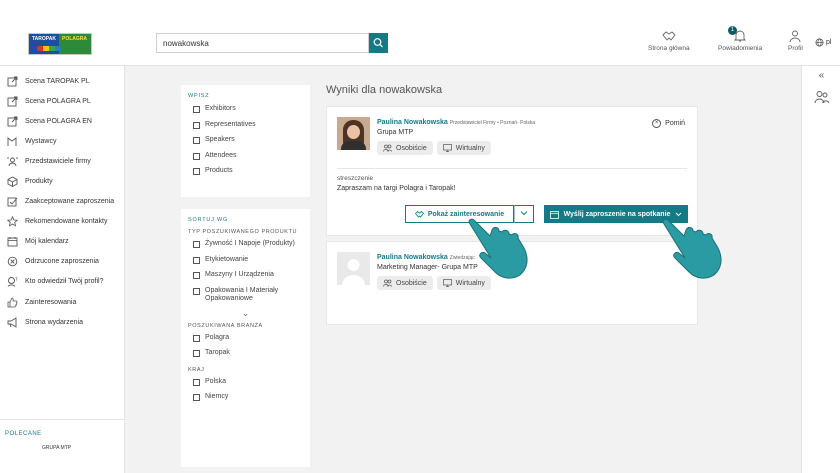 This screenshot has height=473, width=840. Describe the element at coordinates (60, 44) in the screenshot. I see `event-logo: TAROPAK POLAGRA` at that location.